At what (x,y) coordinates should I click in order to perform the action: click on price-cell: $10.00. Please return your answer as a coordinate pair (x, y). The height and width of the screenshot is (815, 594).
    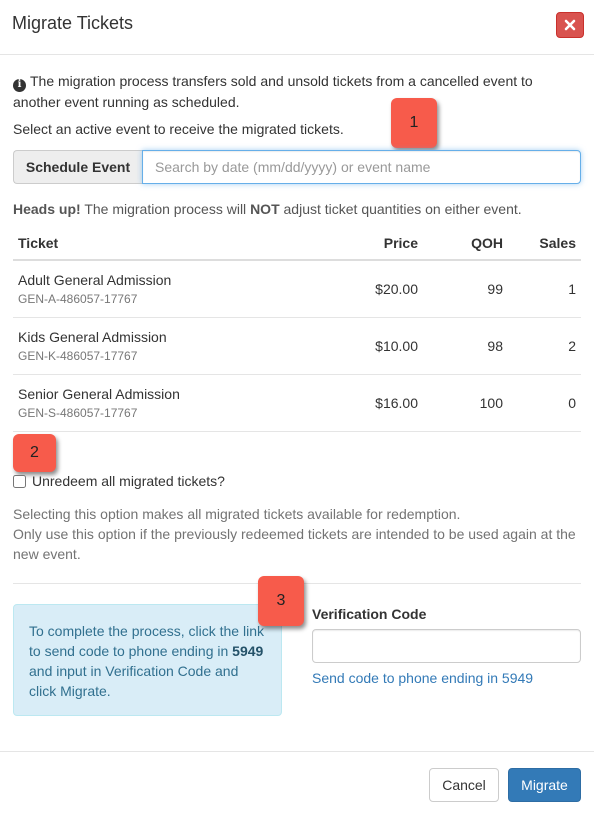
    Looking at the image, I should click on (368, 346).